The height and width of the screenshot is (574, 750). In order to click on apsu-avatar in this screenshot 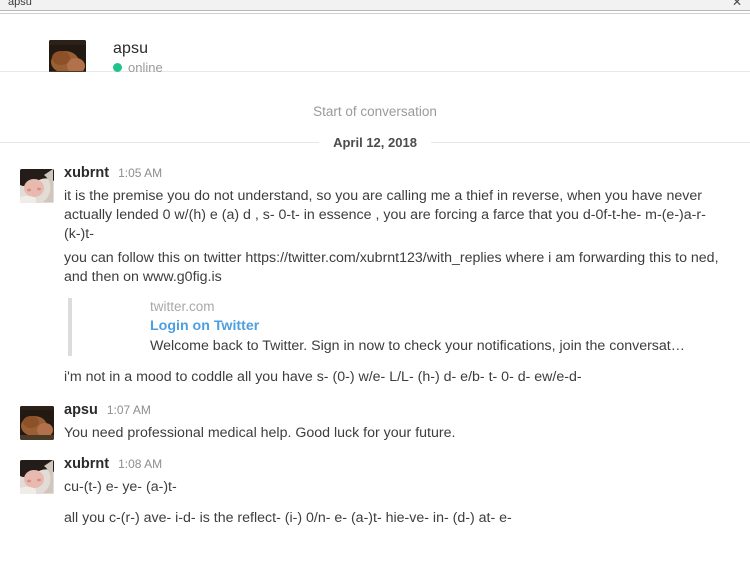, I will do `click(37, 422)`.